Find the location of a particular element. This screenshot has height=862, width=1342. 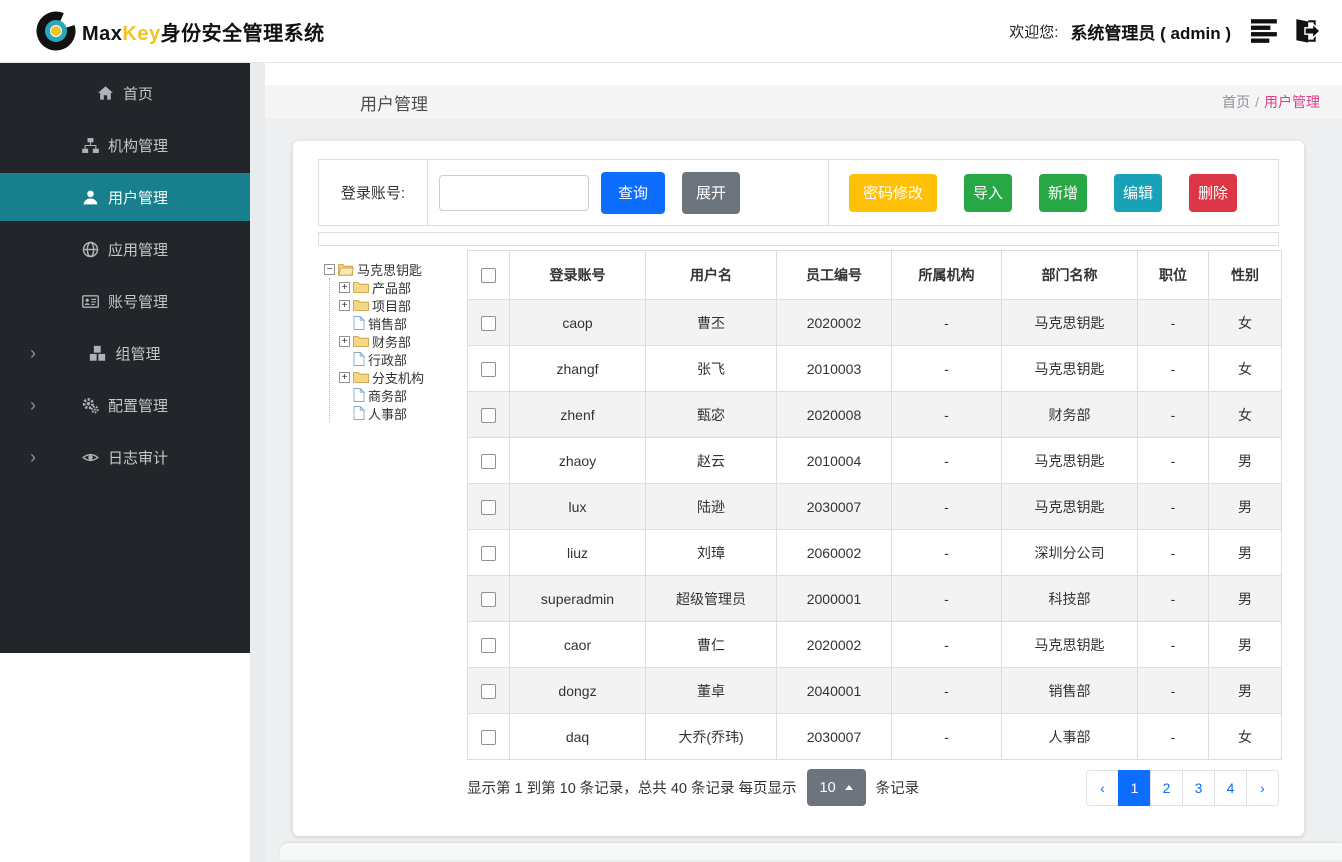

sidebar-item-label: 机构管理 is located at coordinates (137, 146).